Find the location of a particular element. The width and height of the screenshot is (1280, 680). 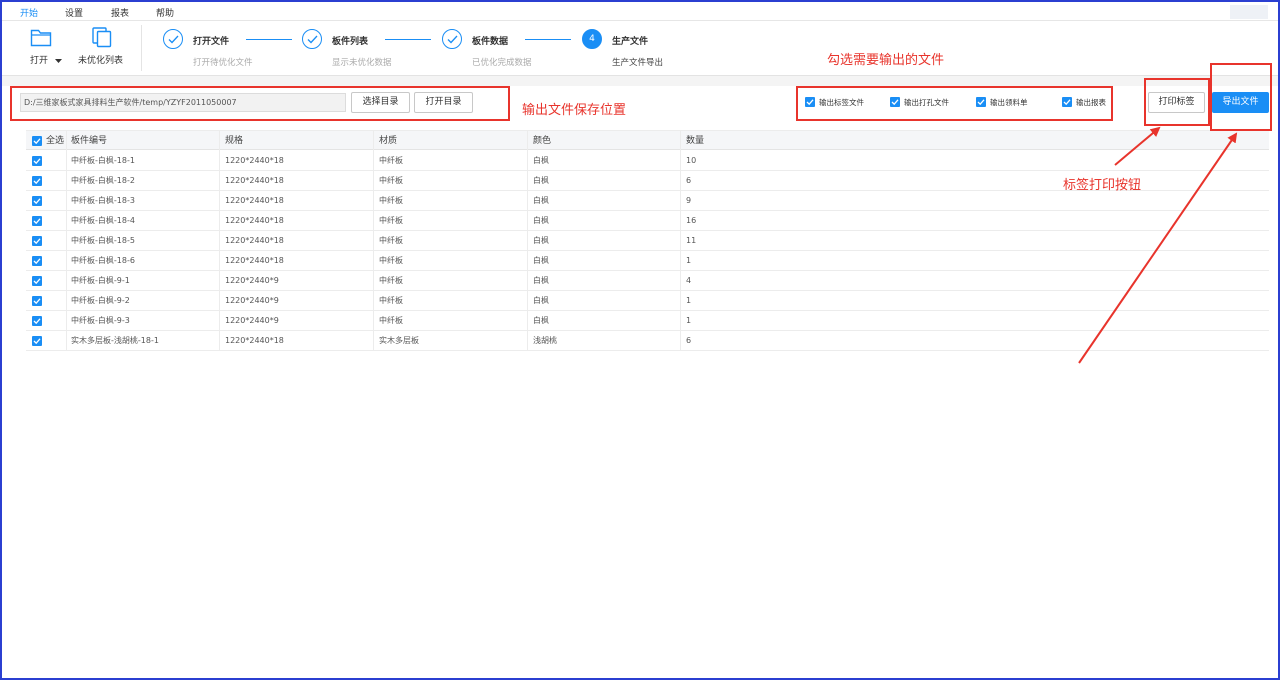

annotation-arrows is located at coordinates (1158, 245).